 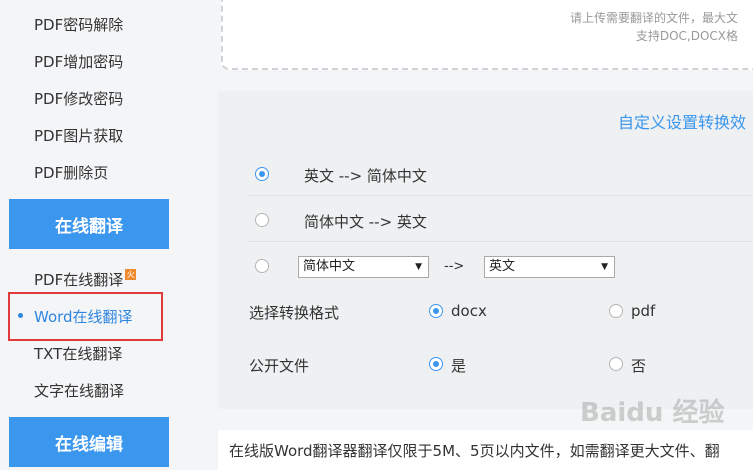 I want to click on sidebar-item-pdf-change-password: PDF修改密码, so click(x=78, y=98).